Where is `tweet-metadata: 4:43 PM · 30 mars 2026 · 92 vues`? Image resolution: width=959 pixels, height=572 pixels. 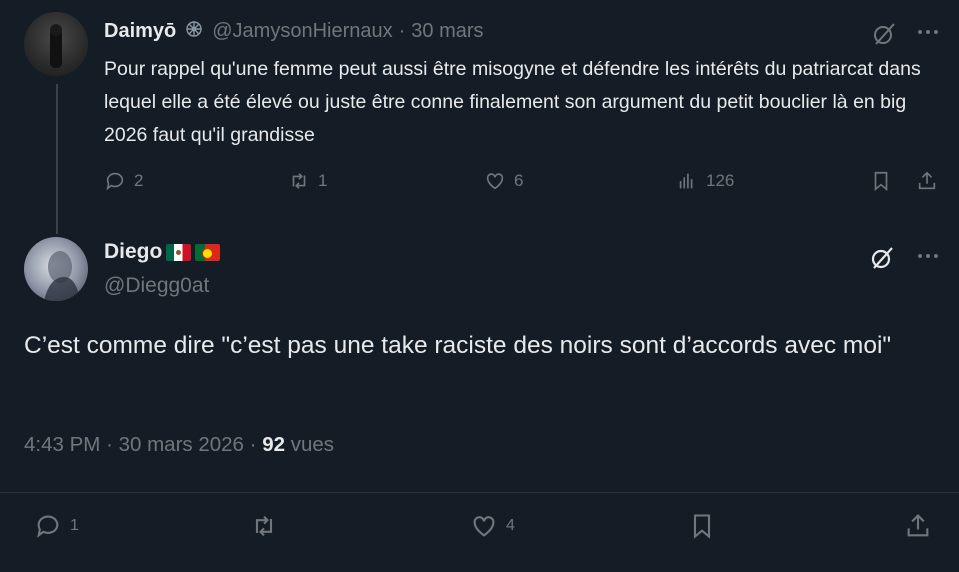
tweet-metadata: 4:43 PM · 30 mars 2026 · 92 vues is located at coordinates (179, 445).